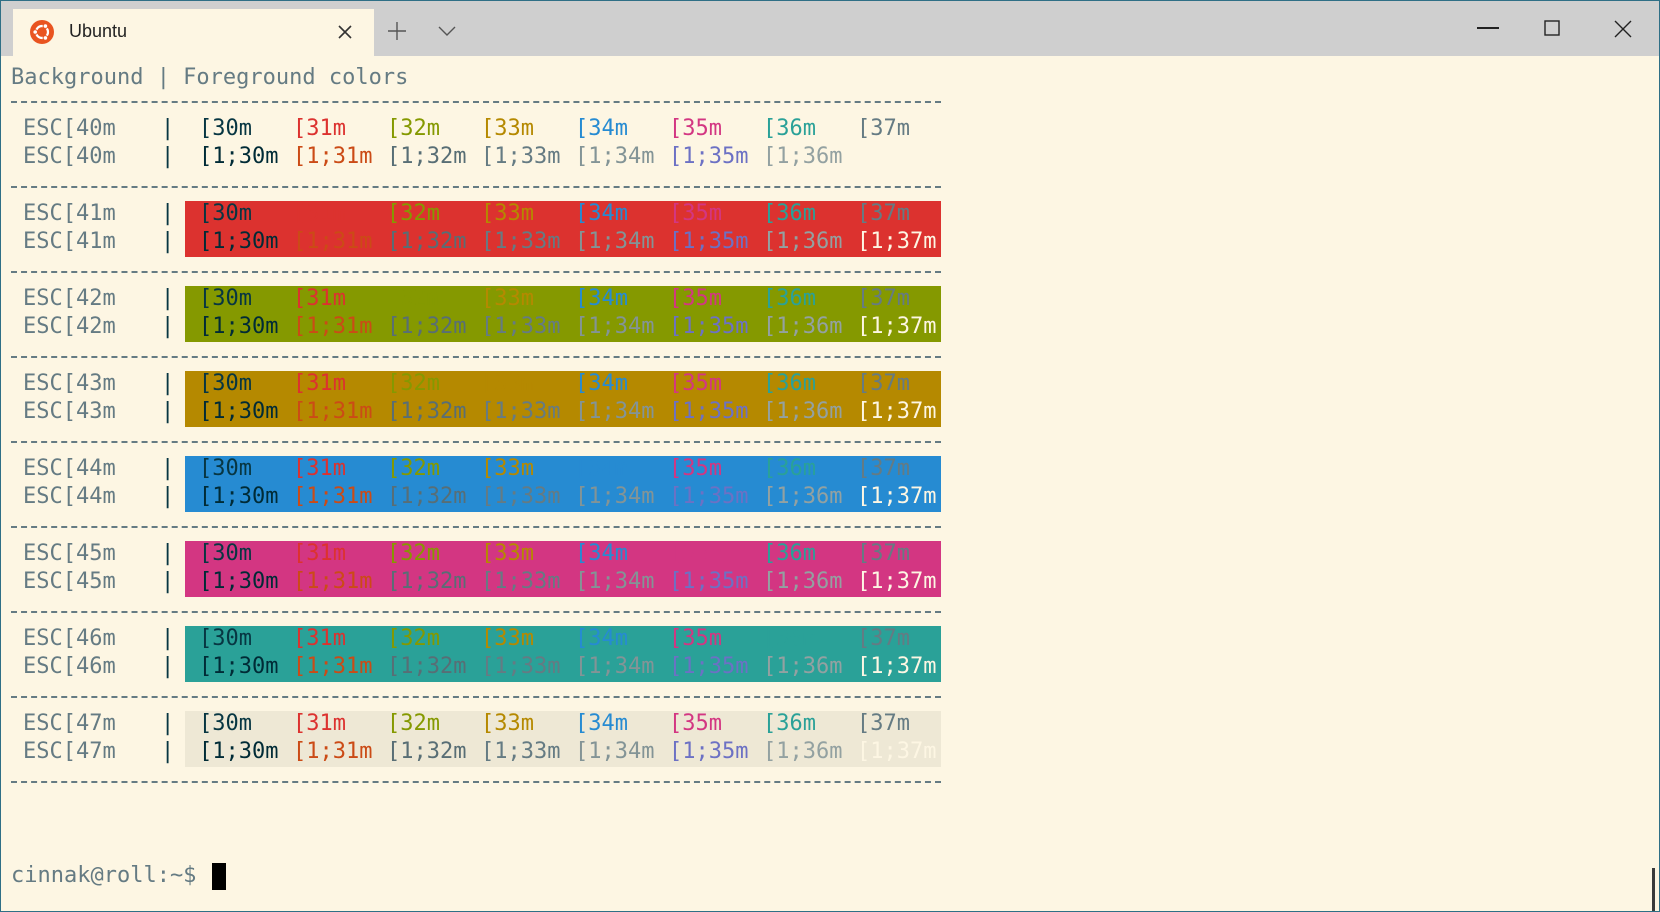 The width and height of the screenshot is (1660, 912). What do you see at coordinates (210, 77) in the screenshot?
I see `table-header: Background | Foreground colors` at bounding box center [210, 77].